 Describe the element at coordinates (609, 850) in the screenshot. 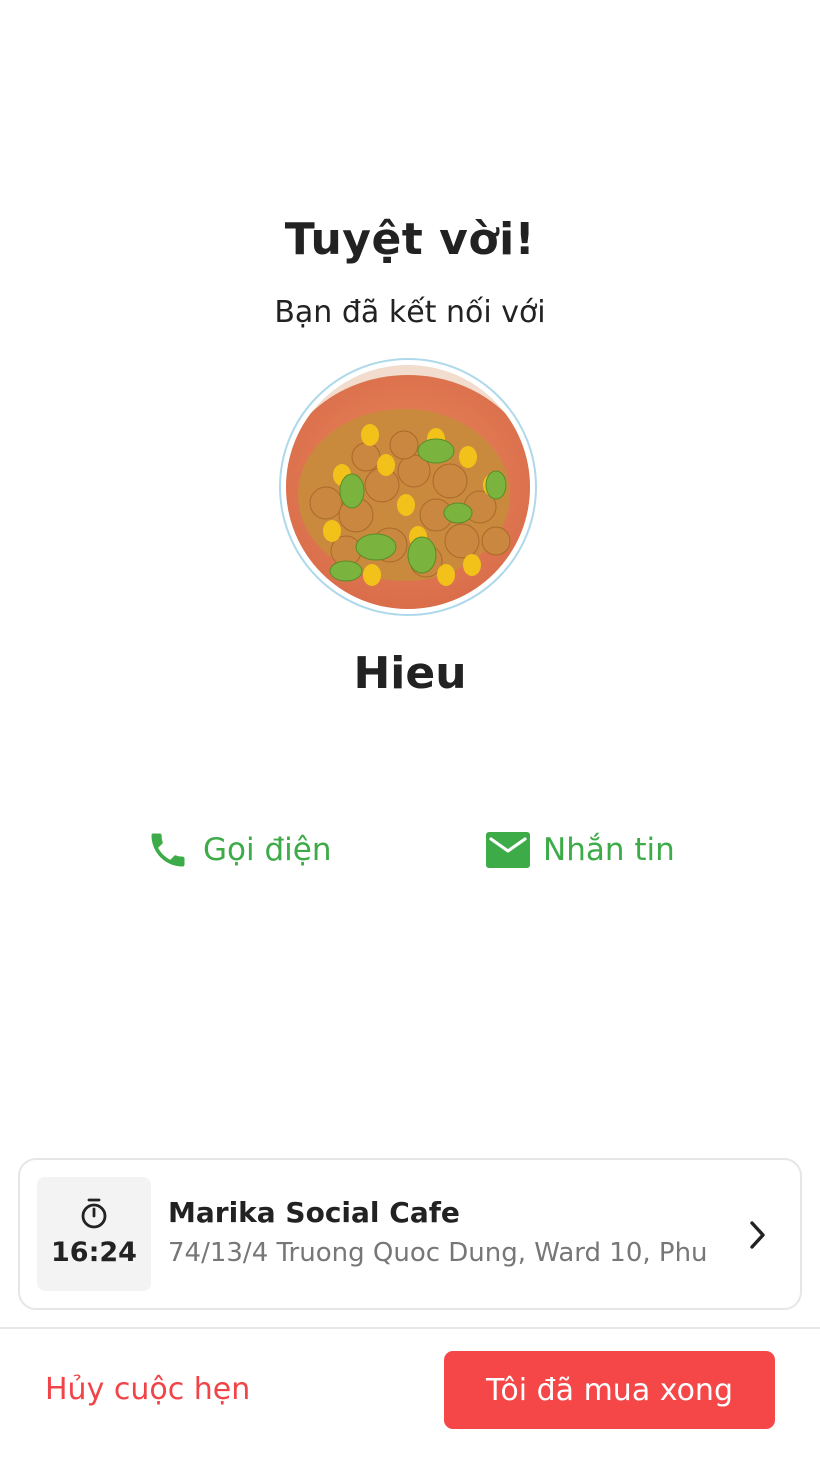

I see `message-label: Nhắn tin` at that location.